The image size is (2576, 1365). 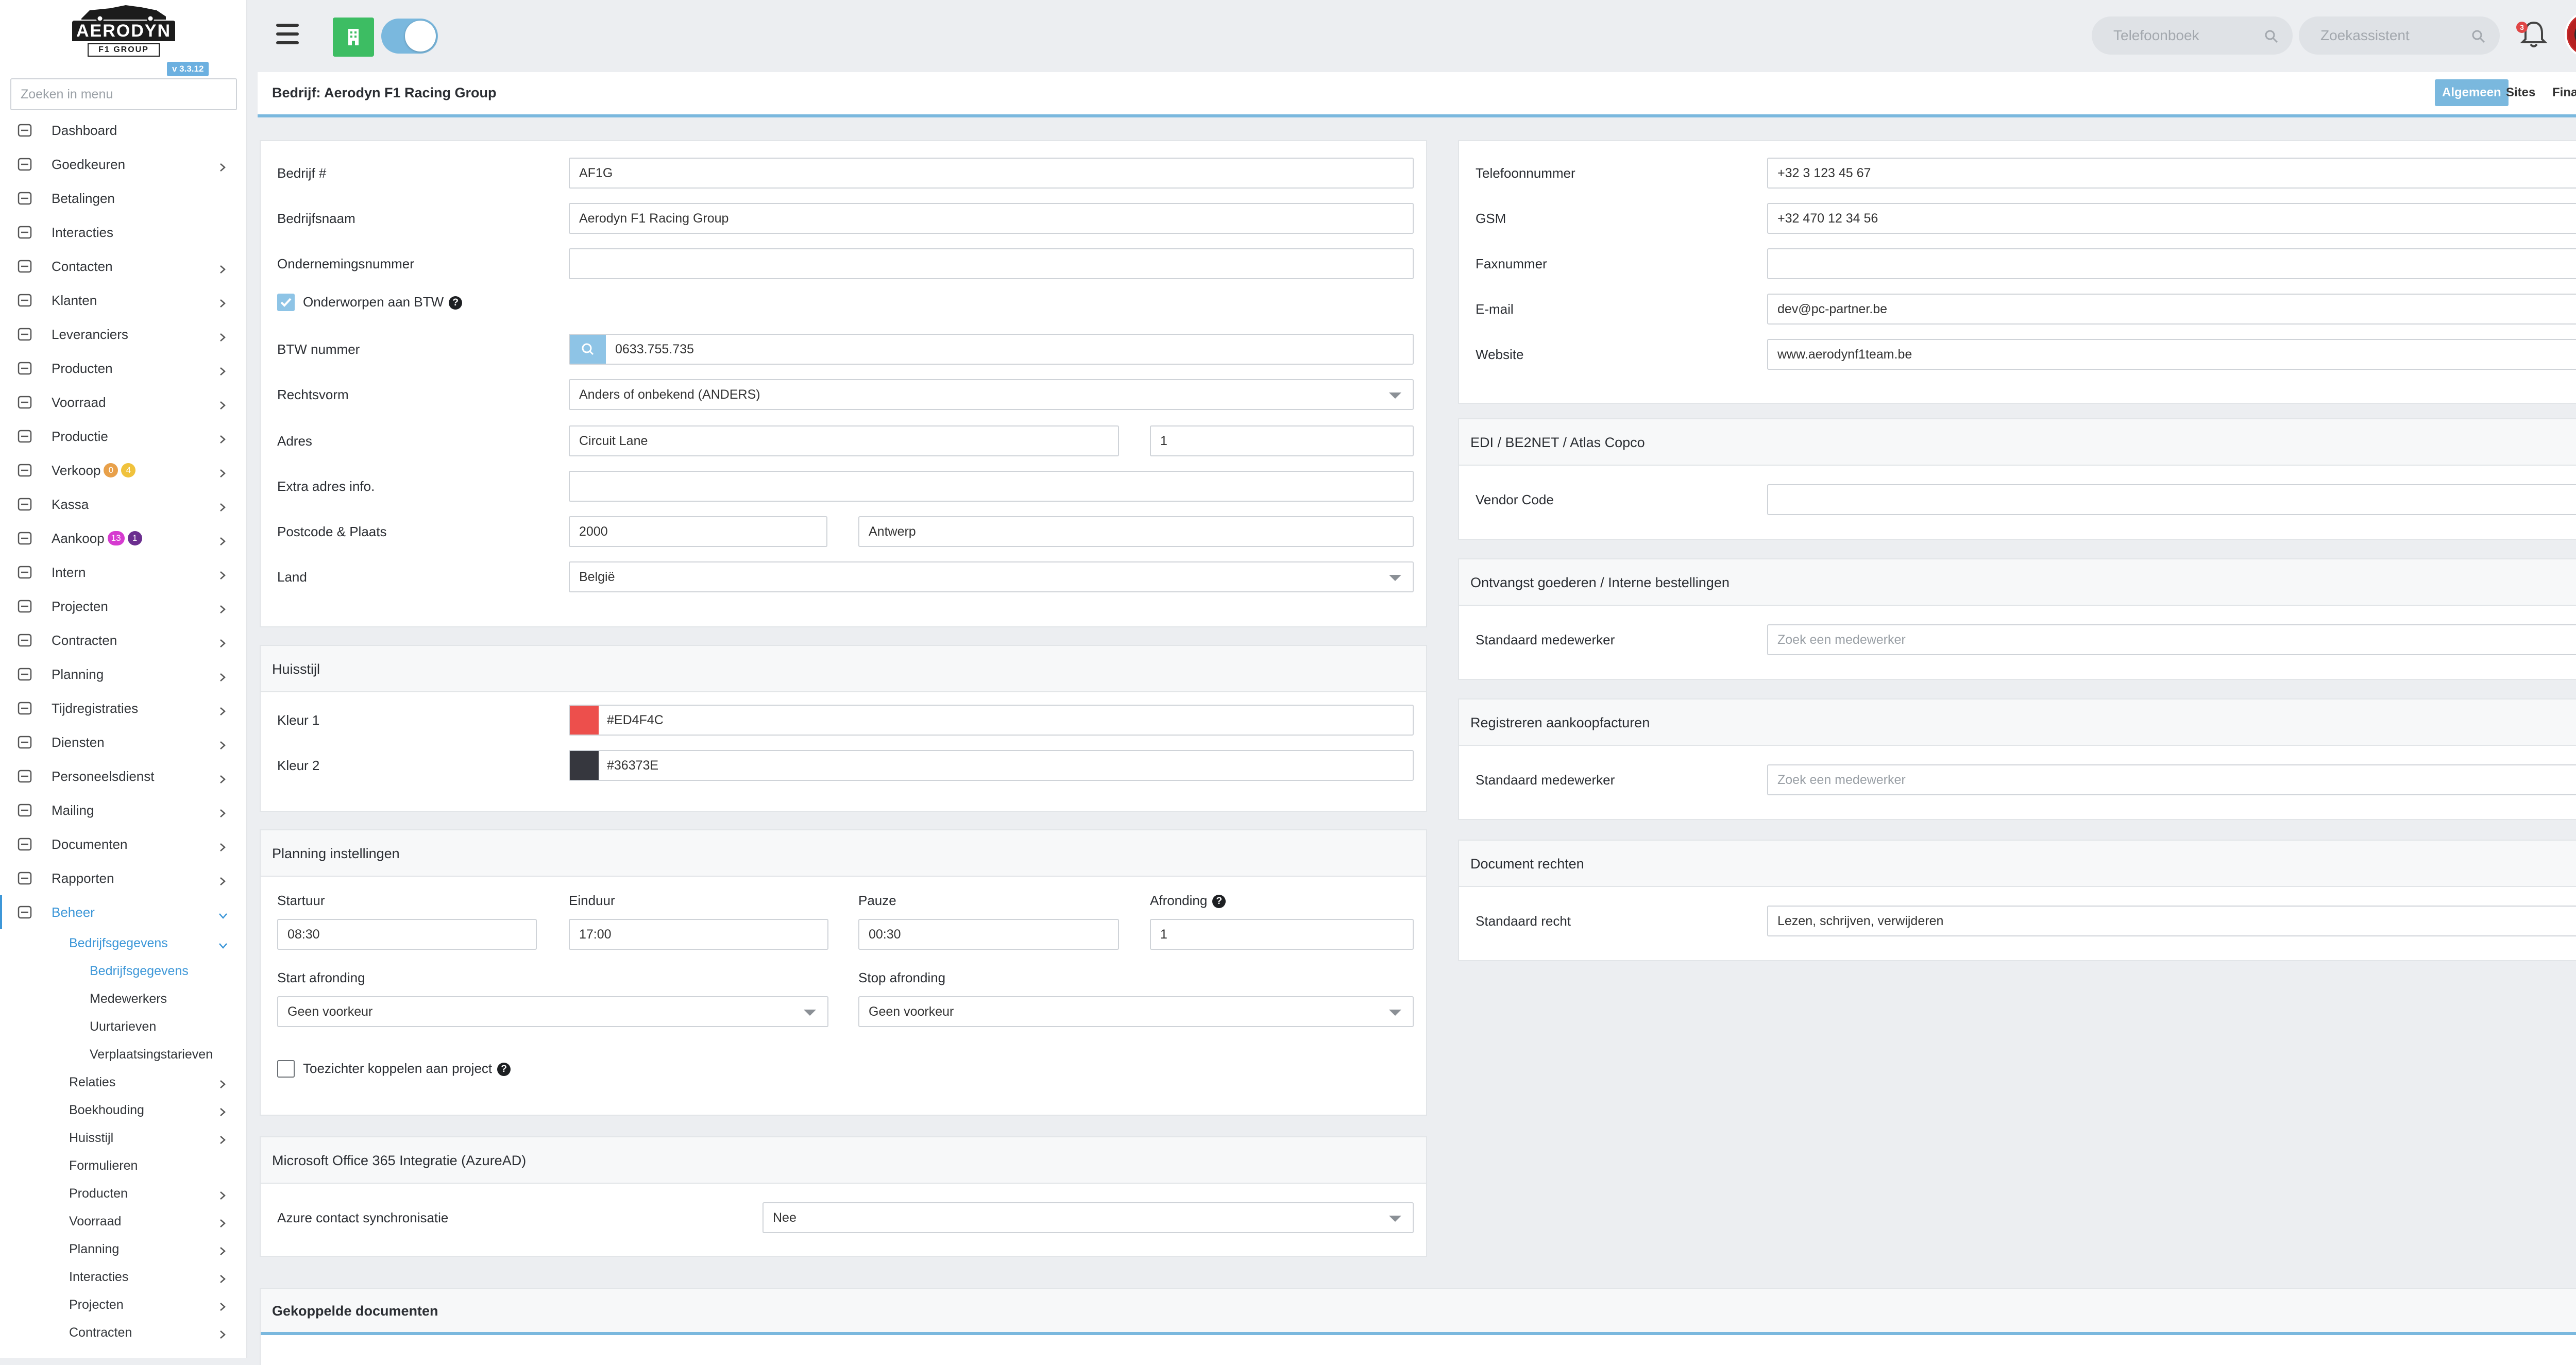 What do you see at coordinates (124, 640) in the screenshot?
I see `sidebar-item-contracten: Contracten` at bounding box center [124, 640].